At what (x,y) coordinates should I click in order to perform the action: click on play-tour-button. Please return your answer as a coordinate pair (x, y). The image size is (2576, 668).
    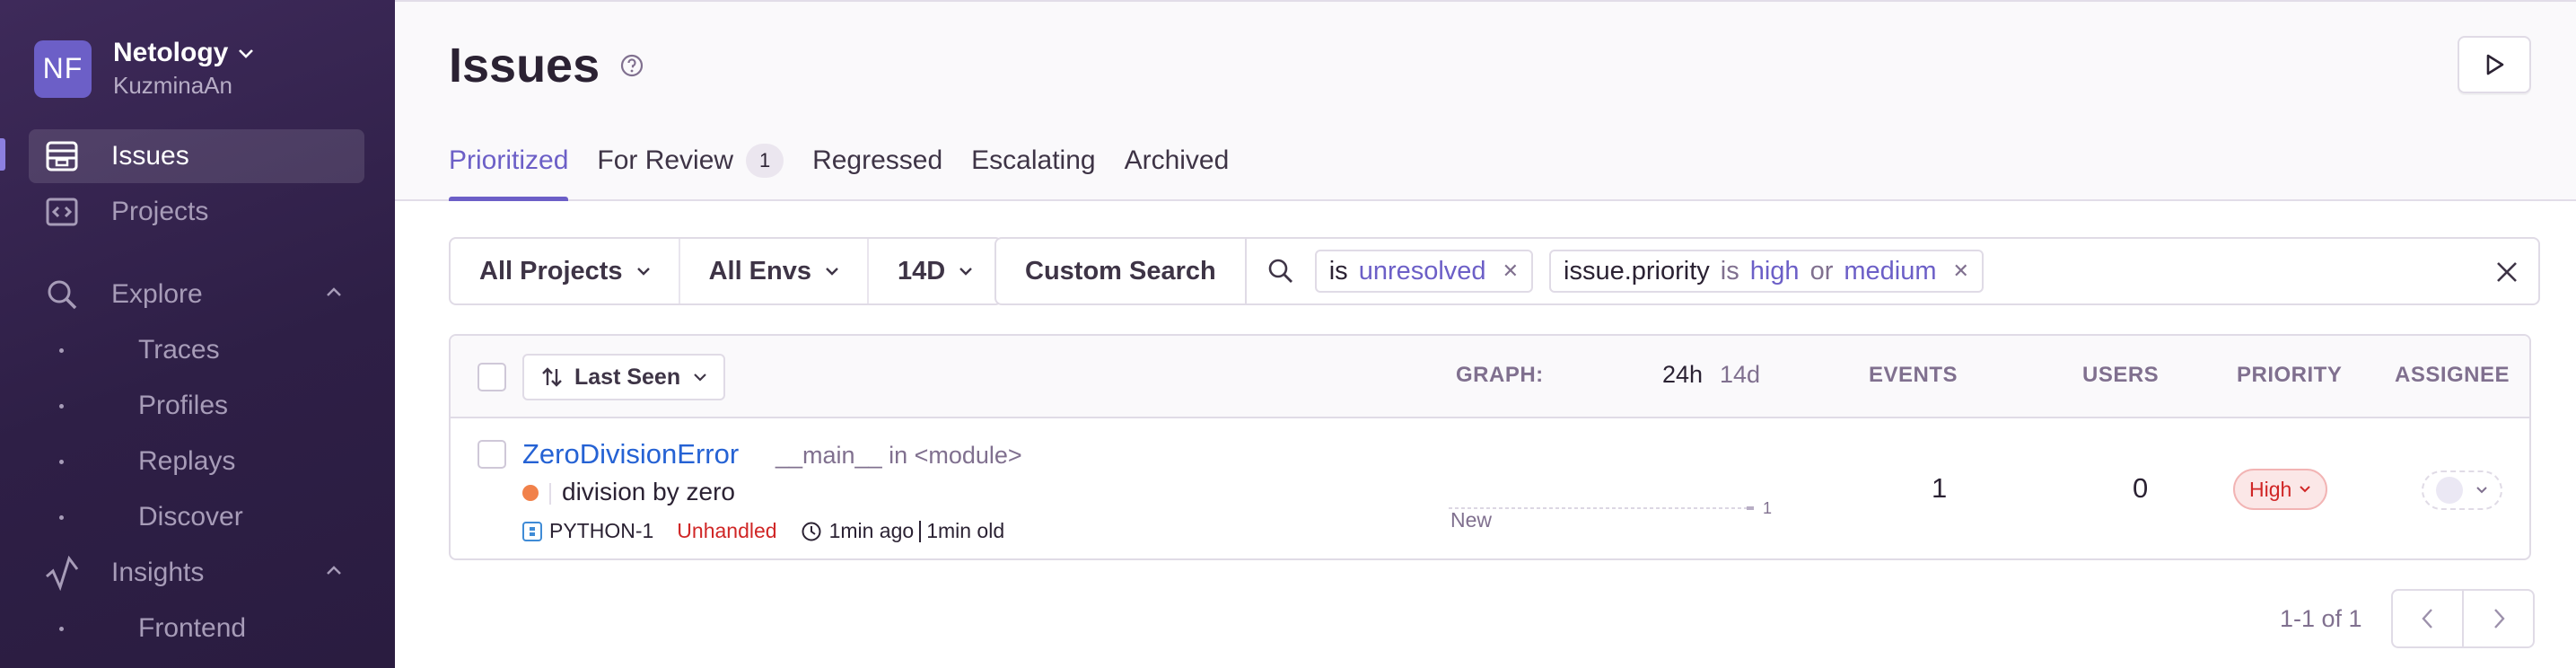
    Looking at the image, I should click on (2494, 64).